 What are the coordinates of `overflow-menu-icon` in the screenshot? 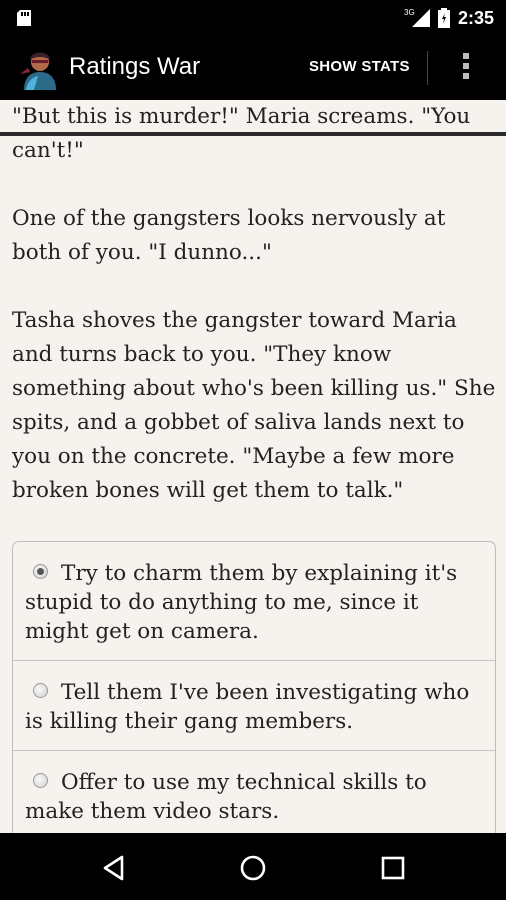 It's located at (466, 68).